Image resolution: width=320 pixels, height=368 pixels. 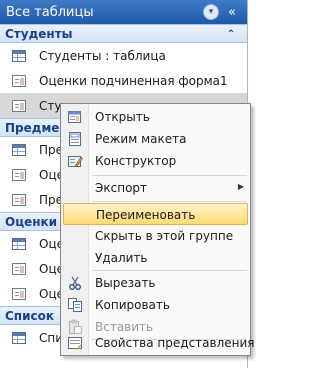 I want to click on menu-item-cut: Вырезать, so click(x=155, y=283).